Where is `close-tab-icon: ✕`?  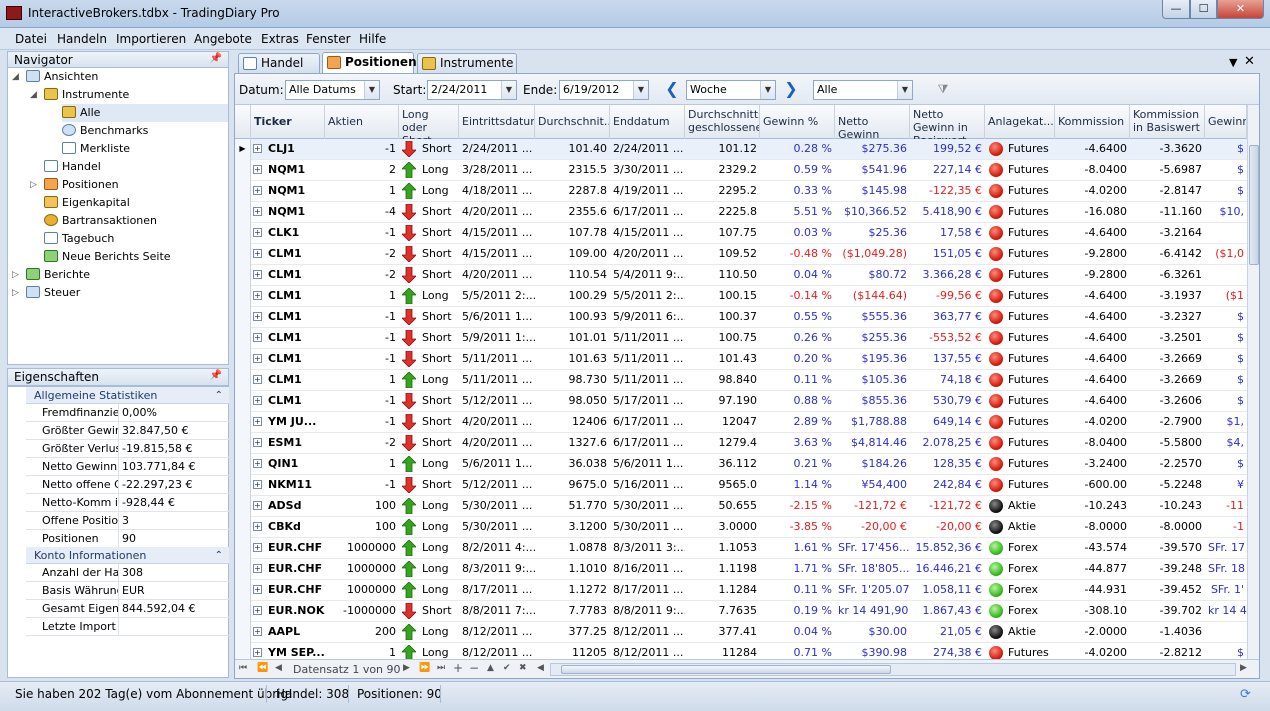 close-tab-icon: ✕ is located at coordinates (1249, 61).